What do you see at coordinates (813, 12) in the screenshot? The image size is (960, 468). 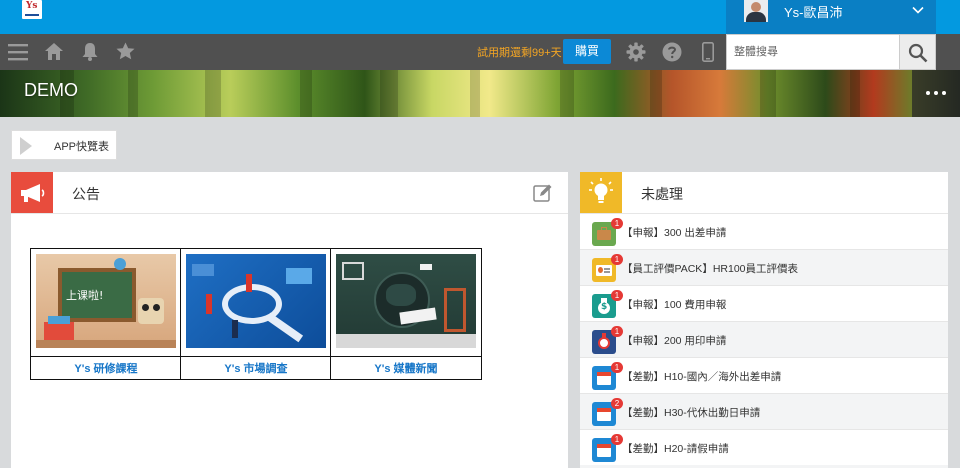 I see `user-name: Ys-歐昌沛` at bounding box center [813, 12].